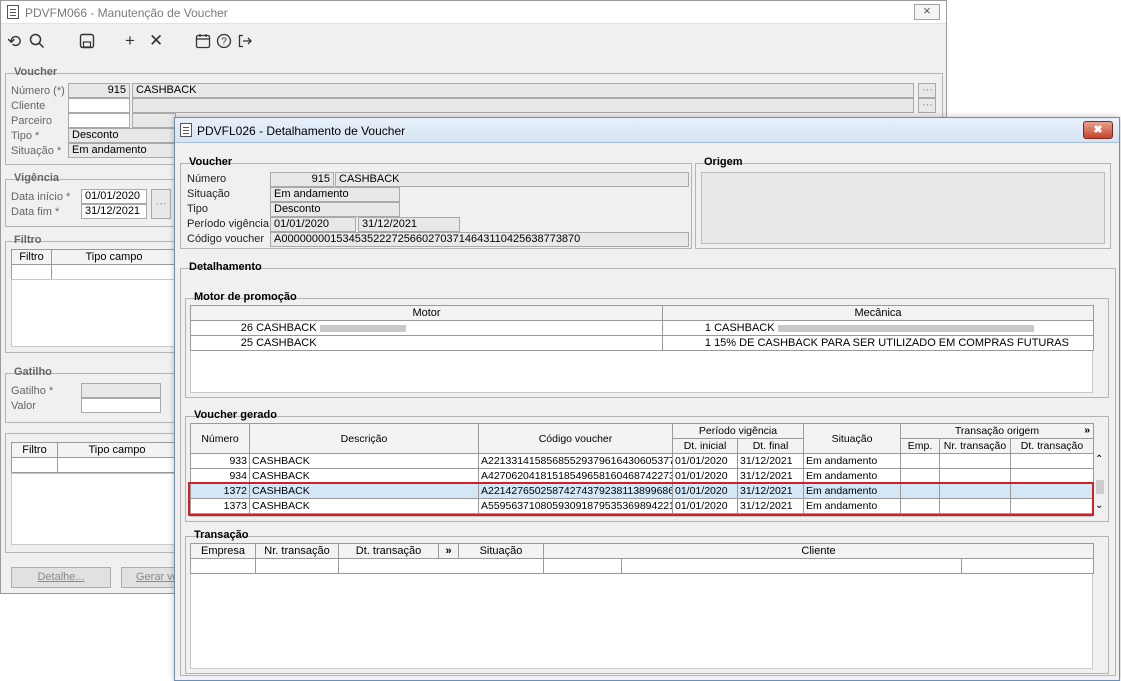 The image size is (1121, 681). I want to click on search-icon, so click(37, 43).